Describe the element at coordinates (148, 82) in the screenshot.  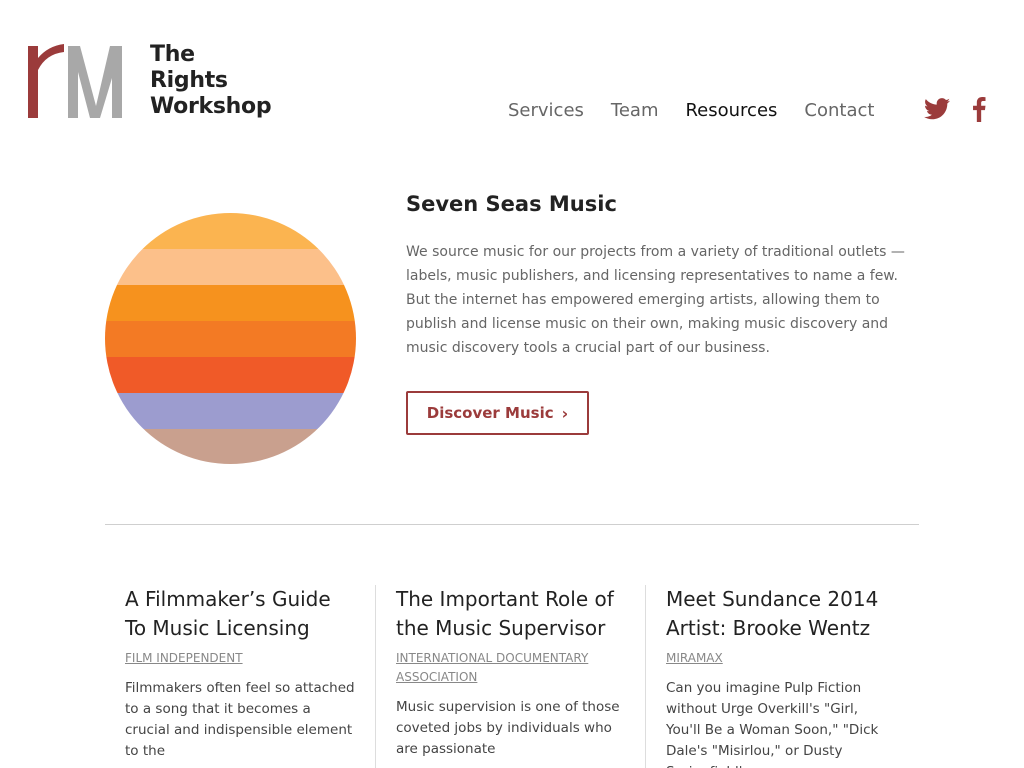
I see `site-logo: The Rights Workshop` at that location.